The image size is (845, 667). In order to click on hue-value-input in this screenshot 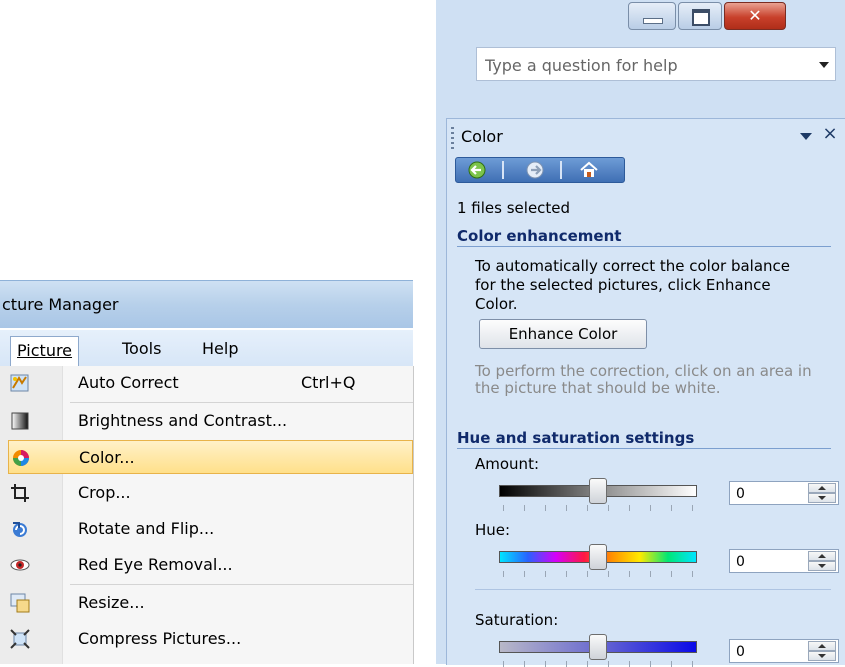, I will do `click(766, 562)`.